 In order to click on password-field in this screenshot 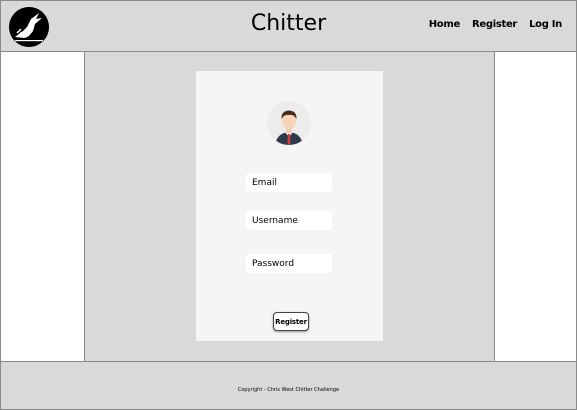, I will do `click(289, 263)`.